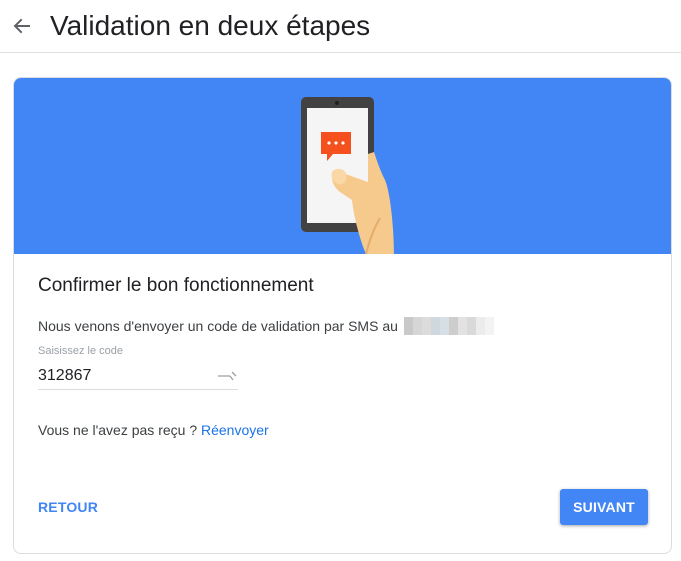  Describe the element at coordinates (604, 507) in the screenshot. I see `next-button: SUIVANT` at that location.